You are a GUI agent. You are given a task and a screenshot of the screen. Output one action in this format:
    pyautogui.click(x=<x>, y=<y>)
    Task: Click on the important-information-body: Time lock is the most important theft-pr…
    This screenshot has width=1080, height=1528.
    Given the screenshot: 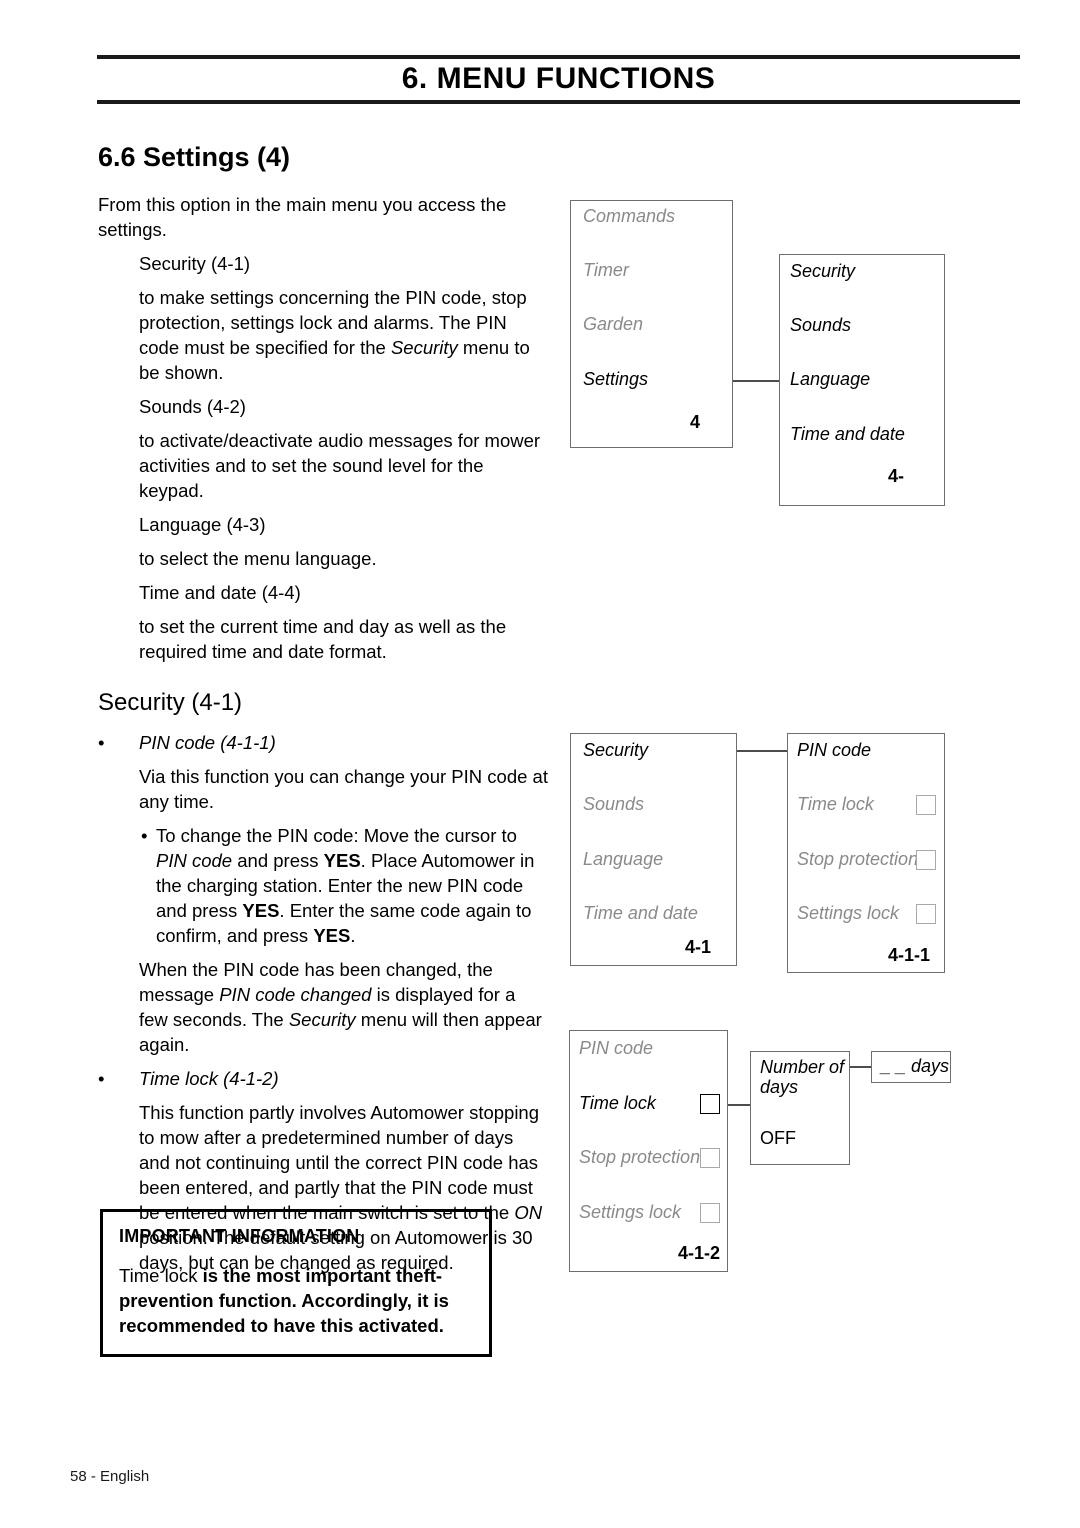 What is the action you would take?
    pyautogui.click(x=296, y=1300)
    